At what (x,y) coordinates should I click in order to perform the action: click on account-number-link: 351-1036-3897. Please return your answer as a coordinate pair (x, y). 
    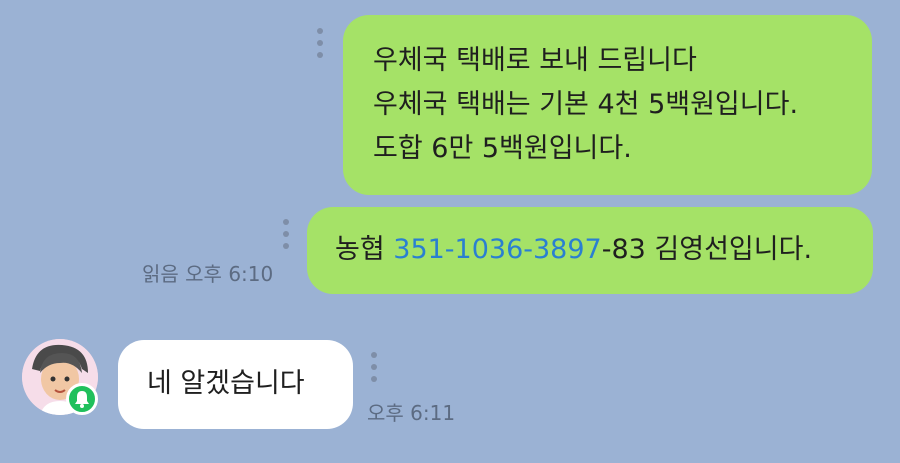
    Looking at the image, I should click on (497, 249).